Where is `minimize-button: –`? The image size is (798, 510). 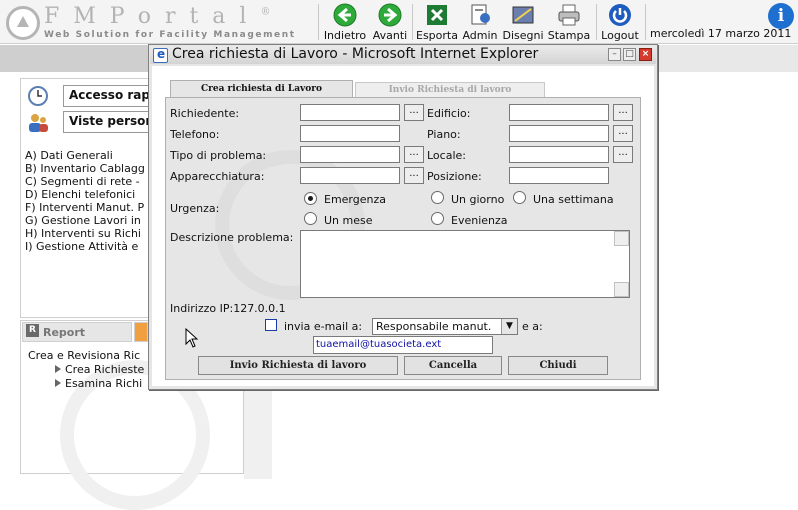 minimize-button: – is located at coordinates (614, 54).